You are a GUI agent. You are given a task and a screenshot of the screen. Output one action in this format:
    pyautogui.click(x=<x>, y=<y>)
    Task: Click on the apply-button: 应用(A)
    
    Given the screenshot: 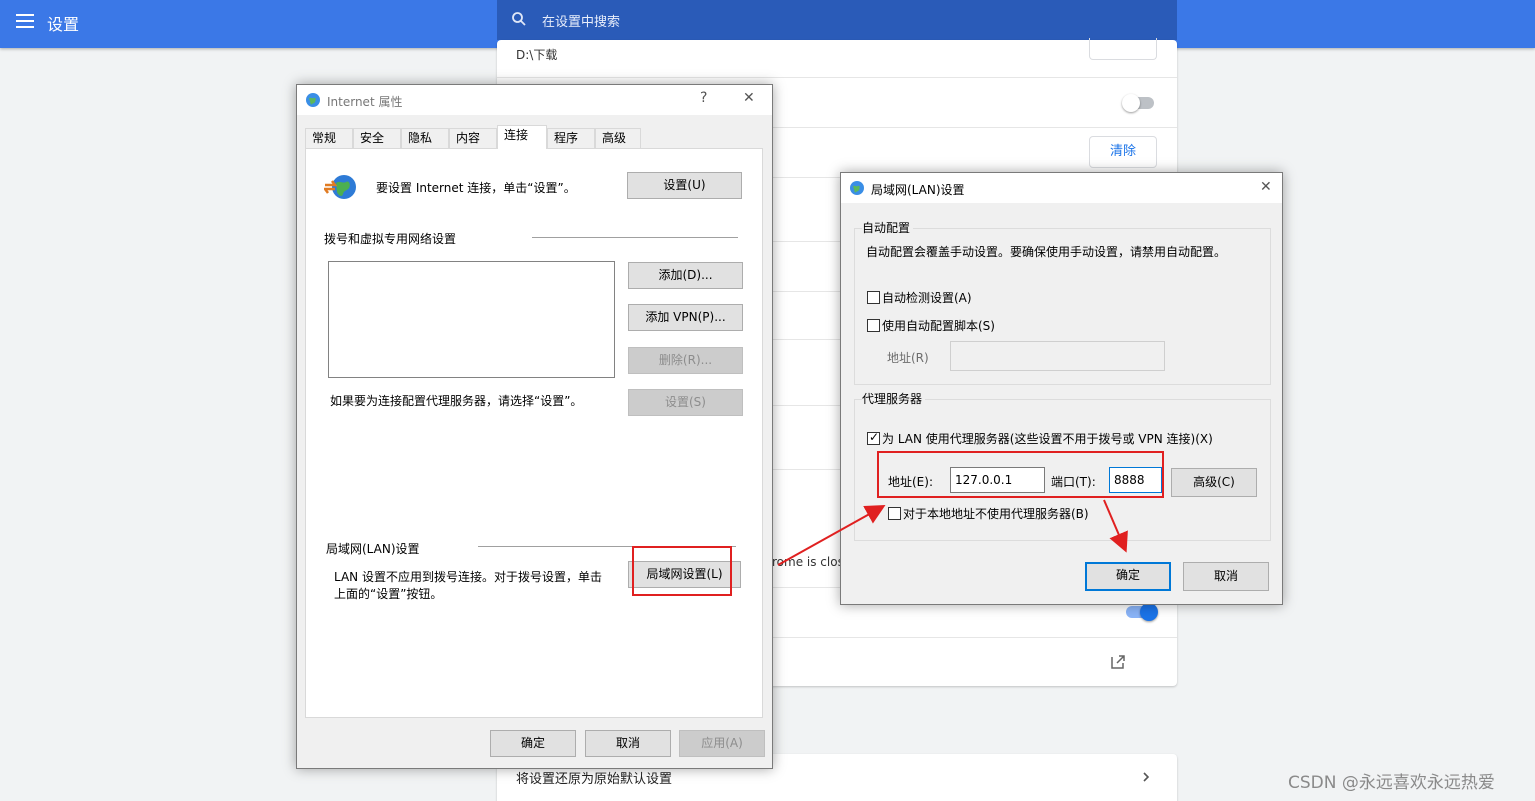 What is the action you would take?
    pyautogui.click(x=722, y=743)
    